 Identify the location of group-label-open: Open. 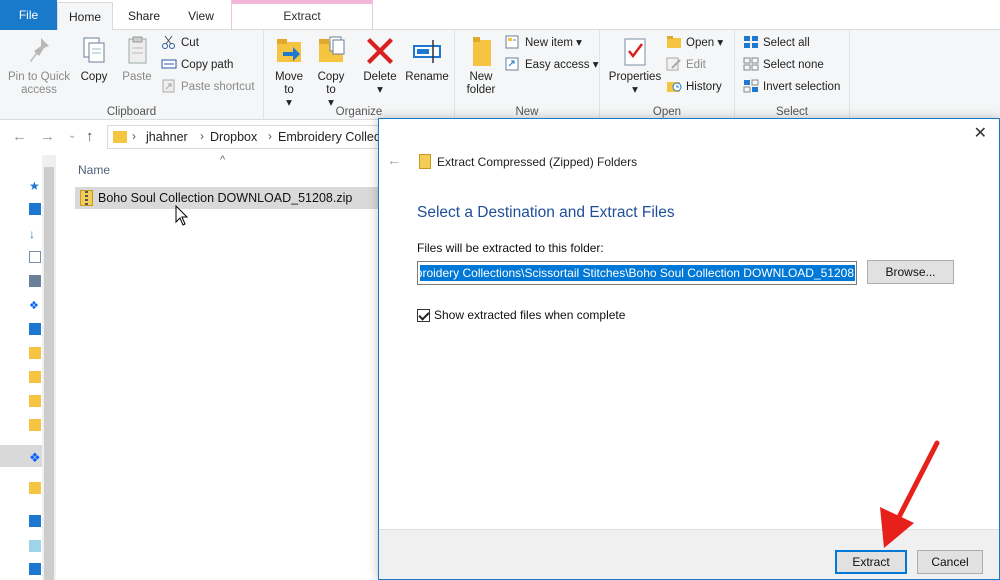
(667, 112).